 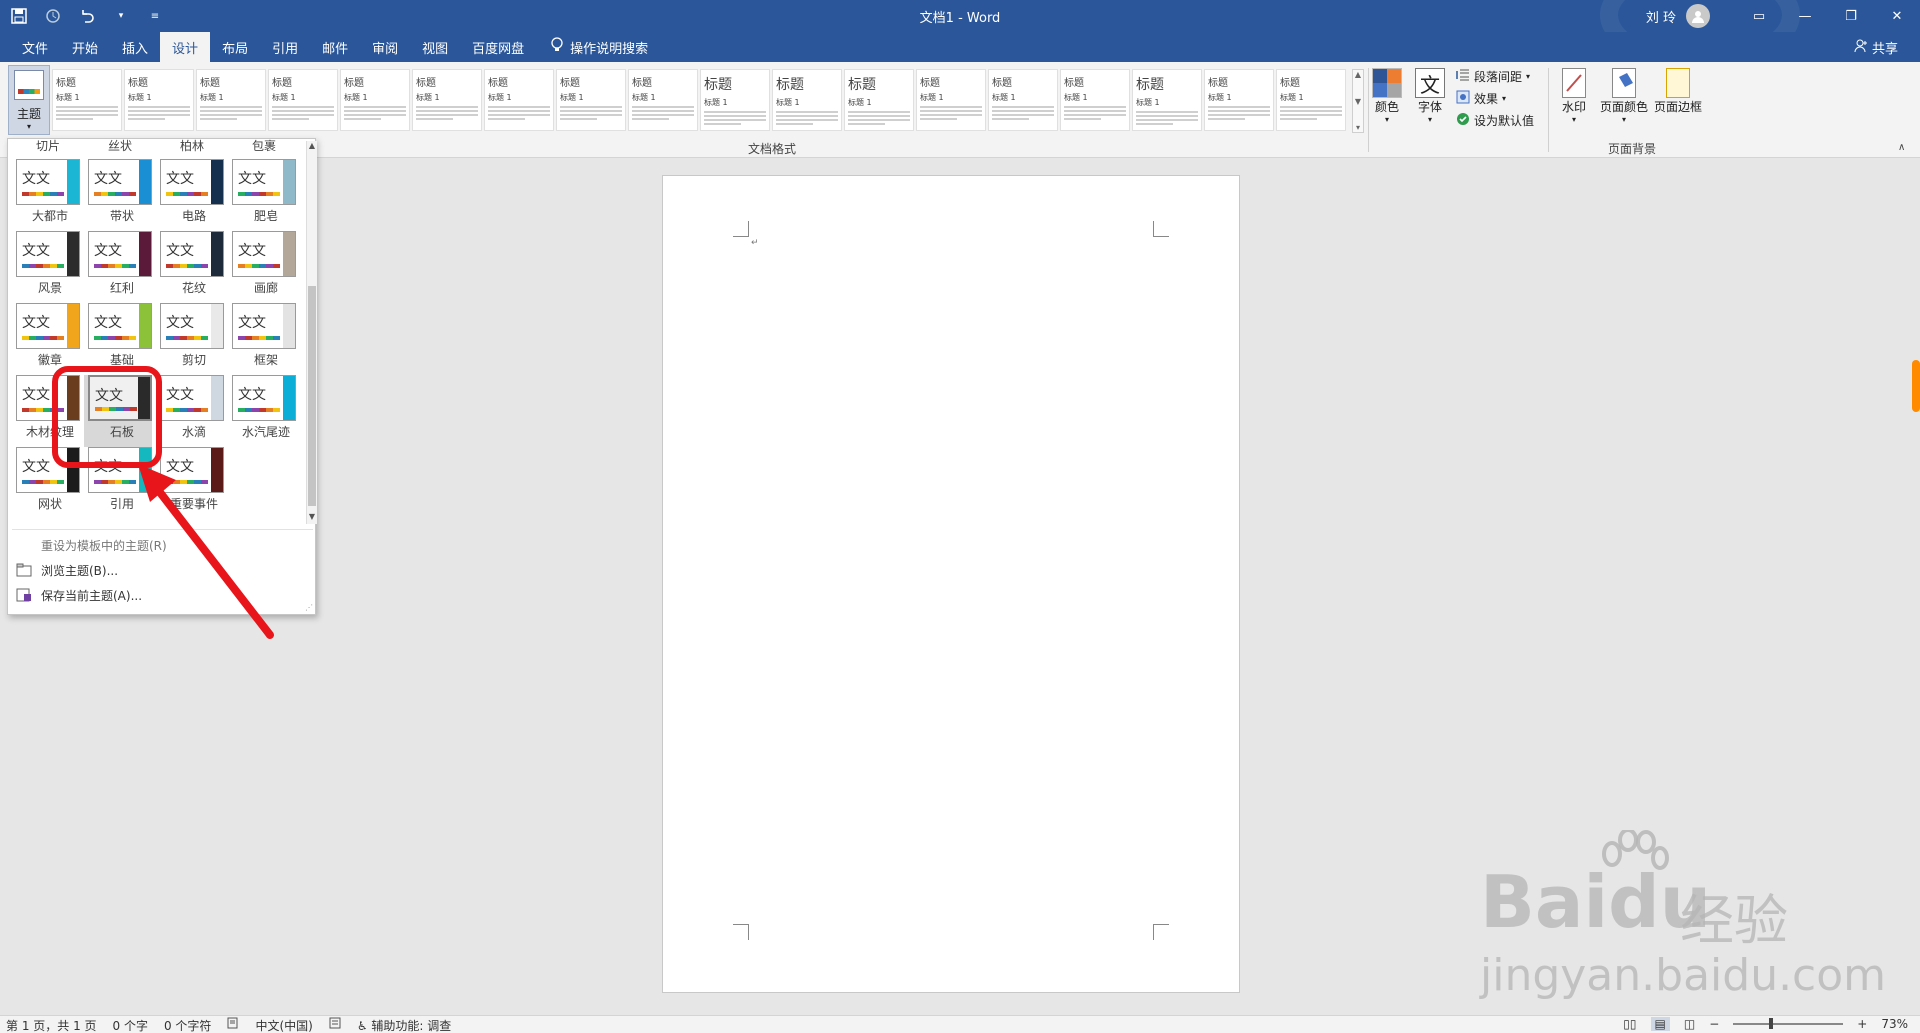 What do you see at coordinates (190, 195) in the screenshot?
I see `theme-option: 文文 电路` at bounding box center [190, 195].